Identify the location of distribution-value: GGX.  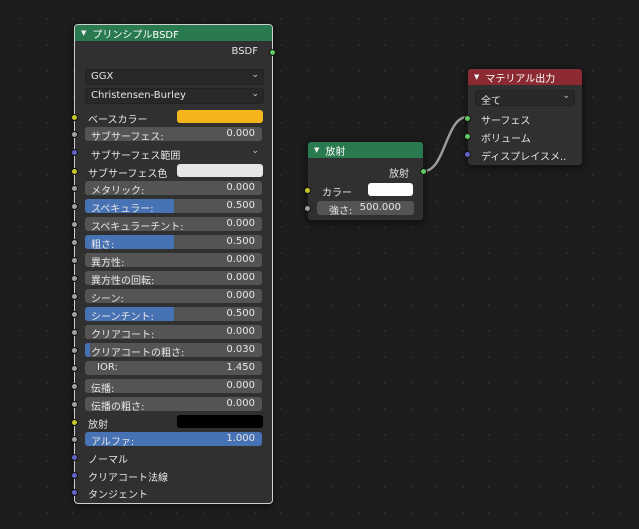
(102, 76).